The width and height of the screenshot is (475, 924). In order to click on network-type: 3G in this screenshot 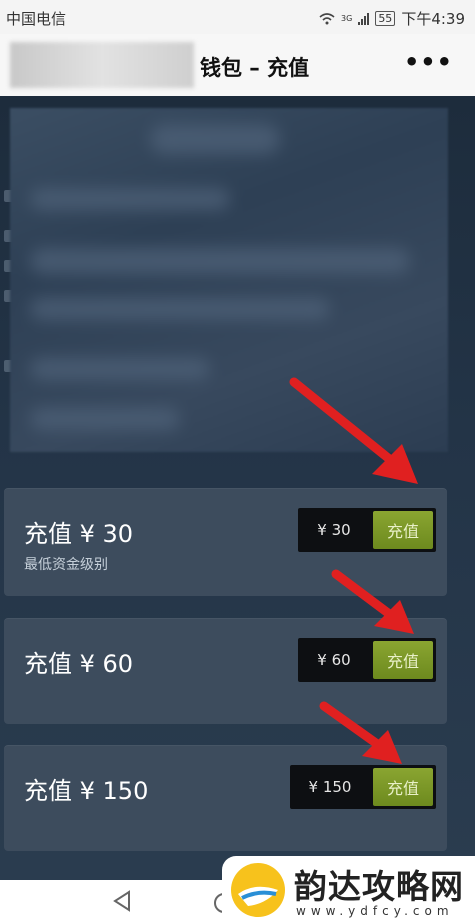, I will do `click(347, 18)`.